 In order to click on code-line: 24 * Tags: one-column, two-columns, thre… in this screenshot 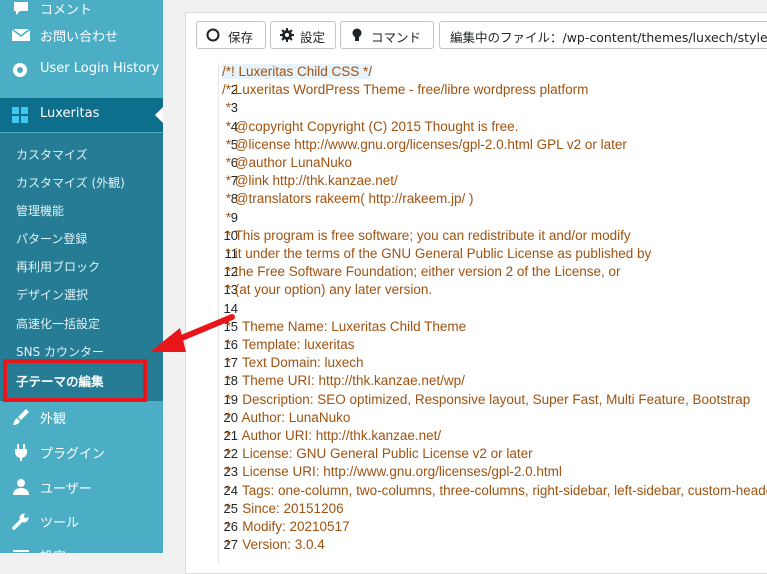, I will do `click(476, 491)`.